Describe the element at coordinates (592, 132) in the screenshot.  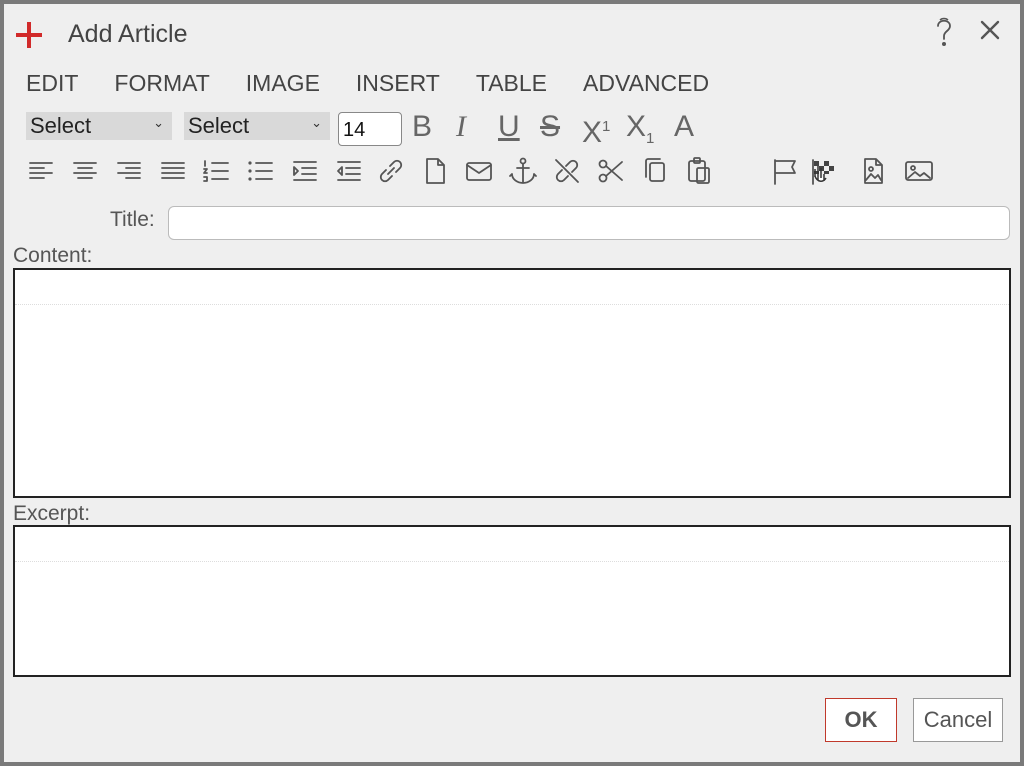
I see `superscript-base: X` at that location.